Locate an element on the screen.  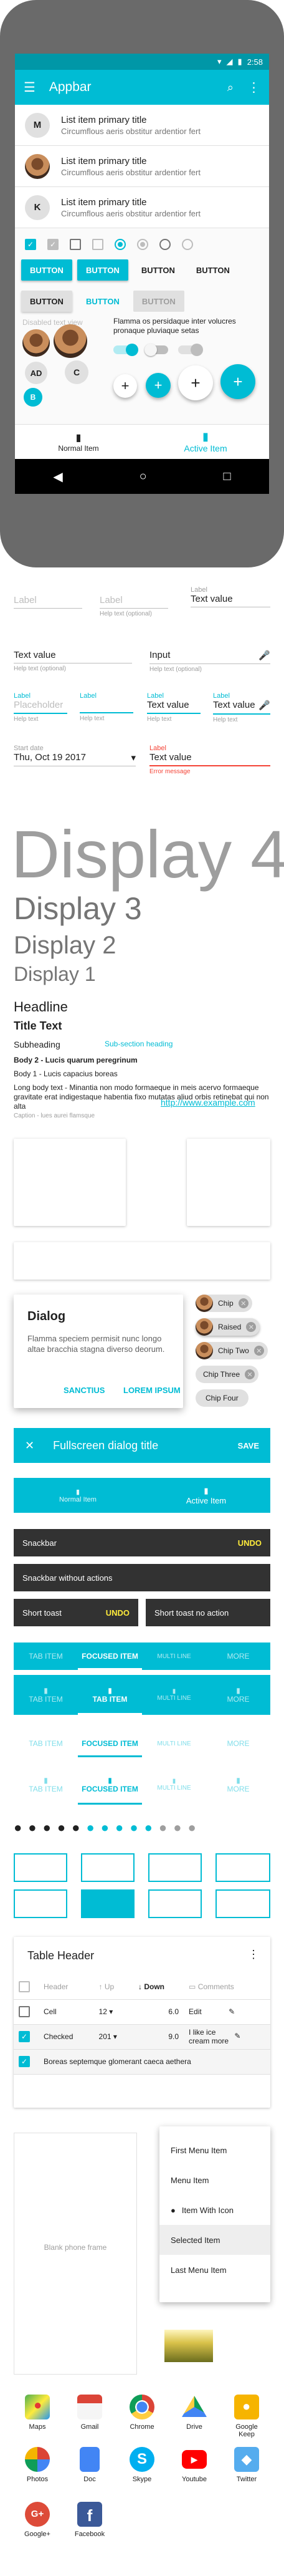
mini-fab: + is located at coordinates (159, 385).